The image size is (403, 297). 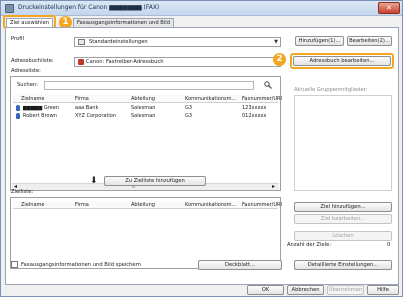 I want to click on search-input, so click(x=149, y=85).